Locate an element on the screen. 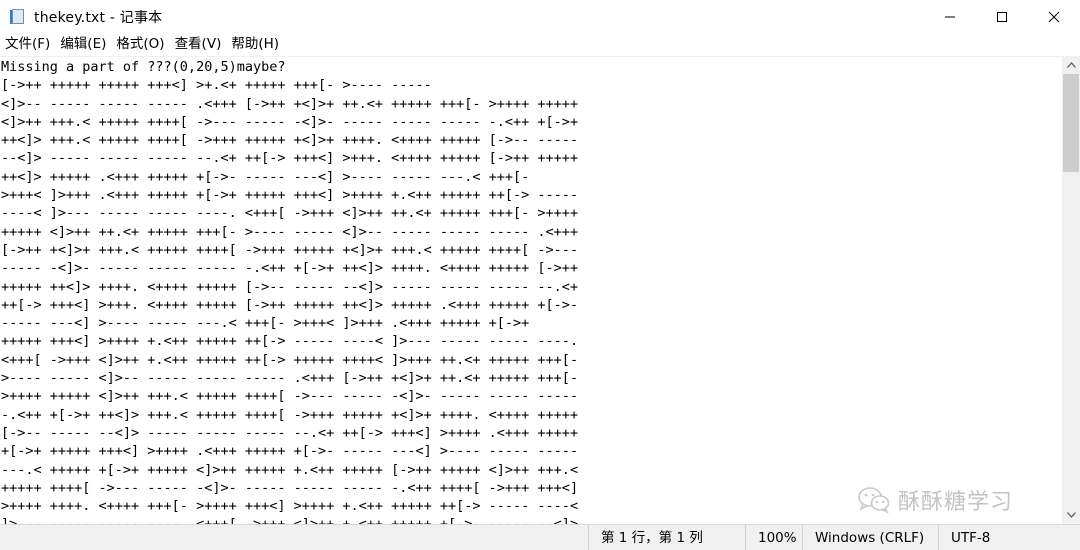  menu-edit: 编辑(E) is located at coordinates (83, 44).